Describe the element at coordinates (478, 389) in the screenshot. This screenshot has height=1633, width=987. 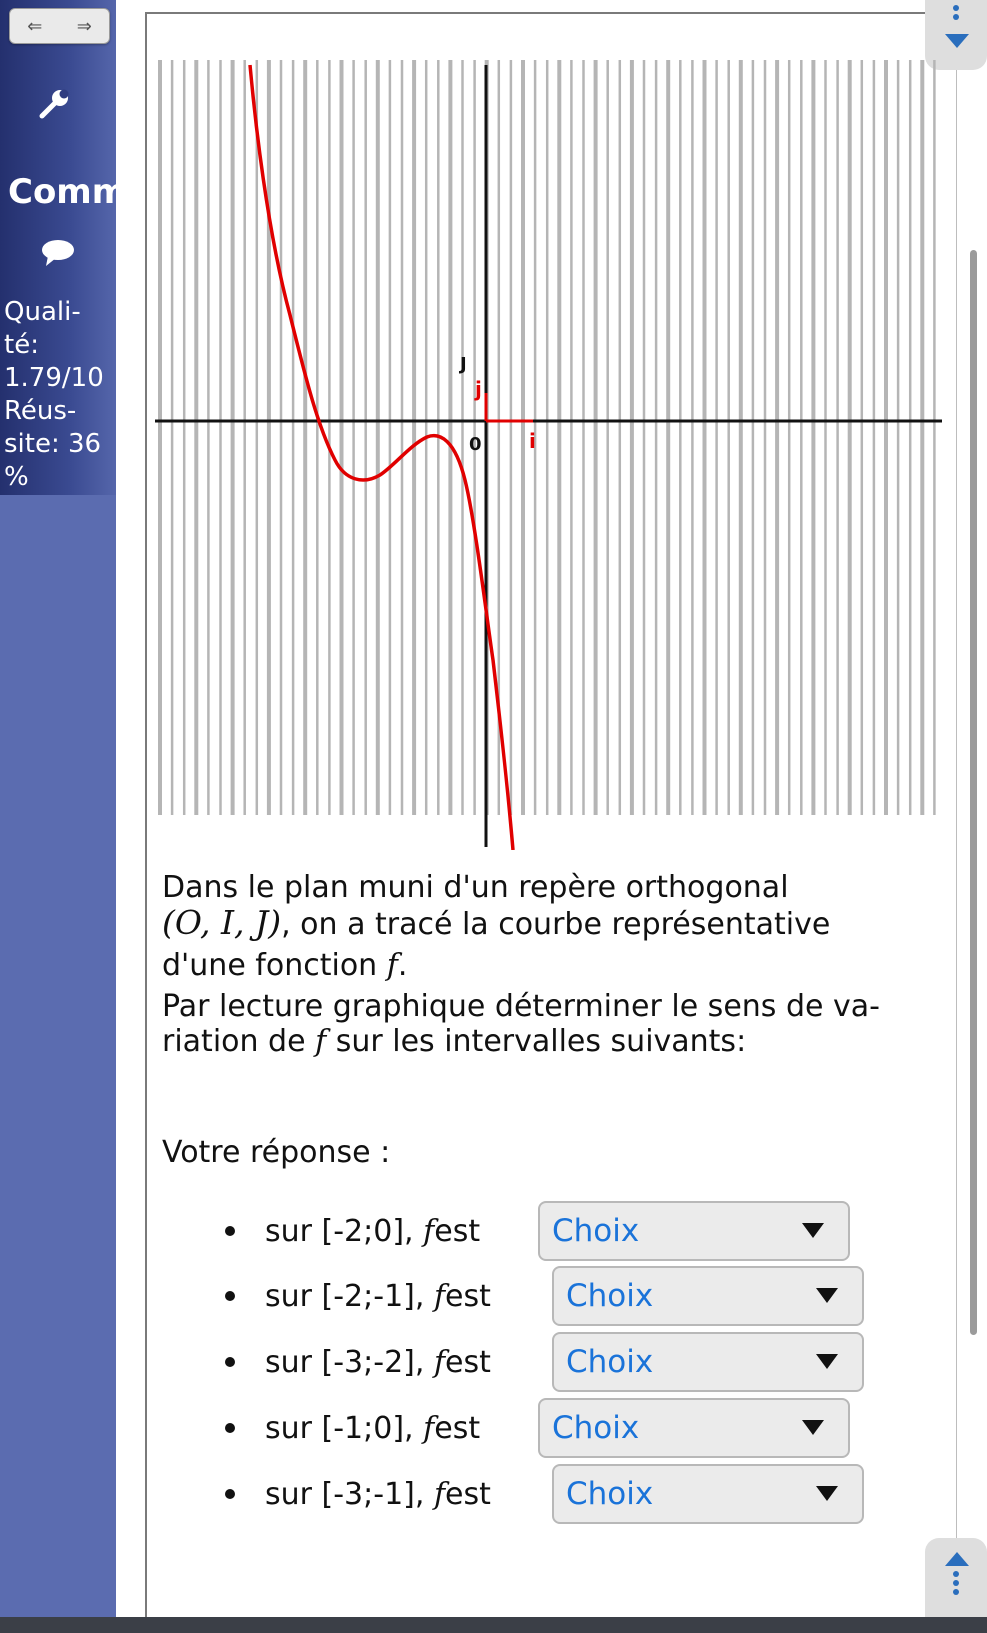
I see `label-j-vector: j` at that location.